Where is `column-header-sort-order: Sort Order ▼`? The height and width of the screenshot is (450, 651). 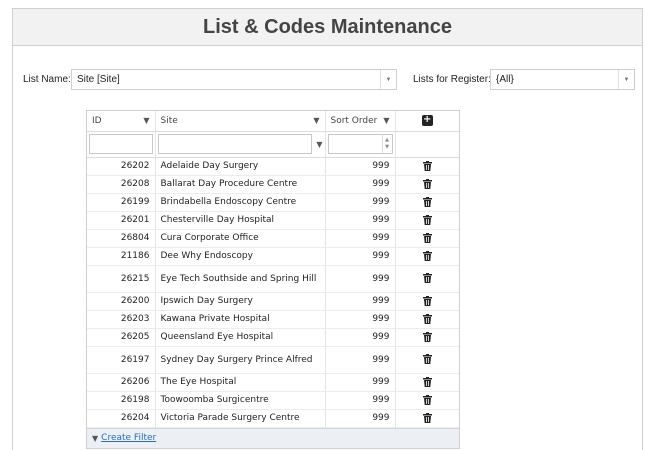 column-header-sort-order: Sort Order ▼ is located at coordinates (360, 121).